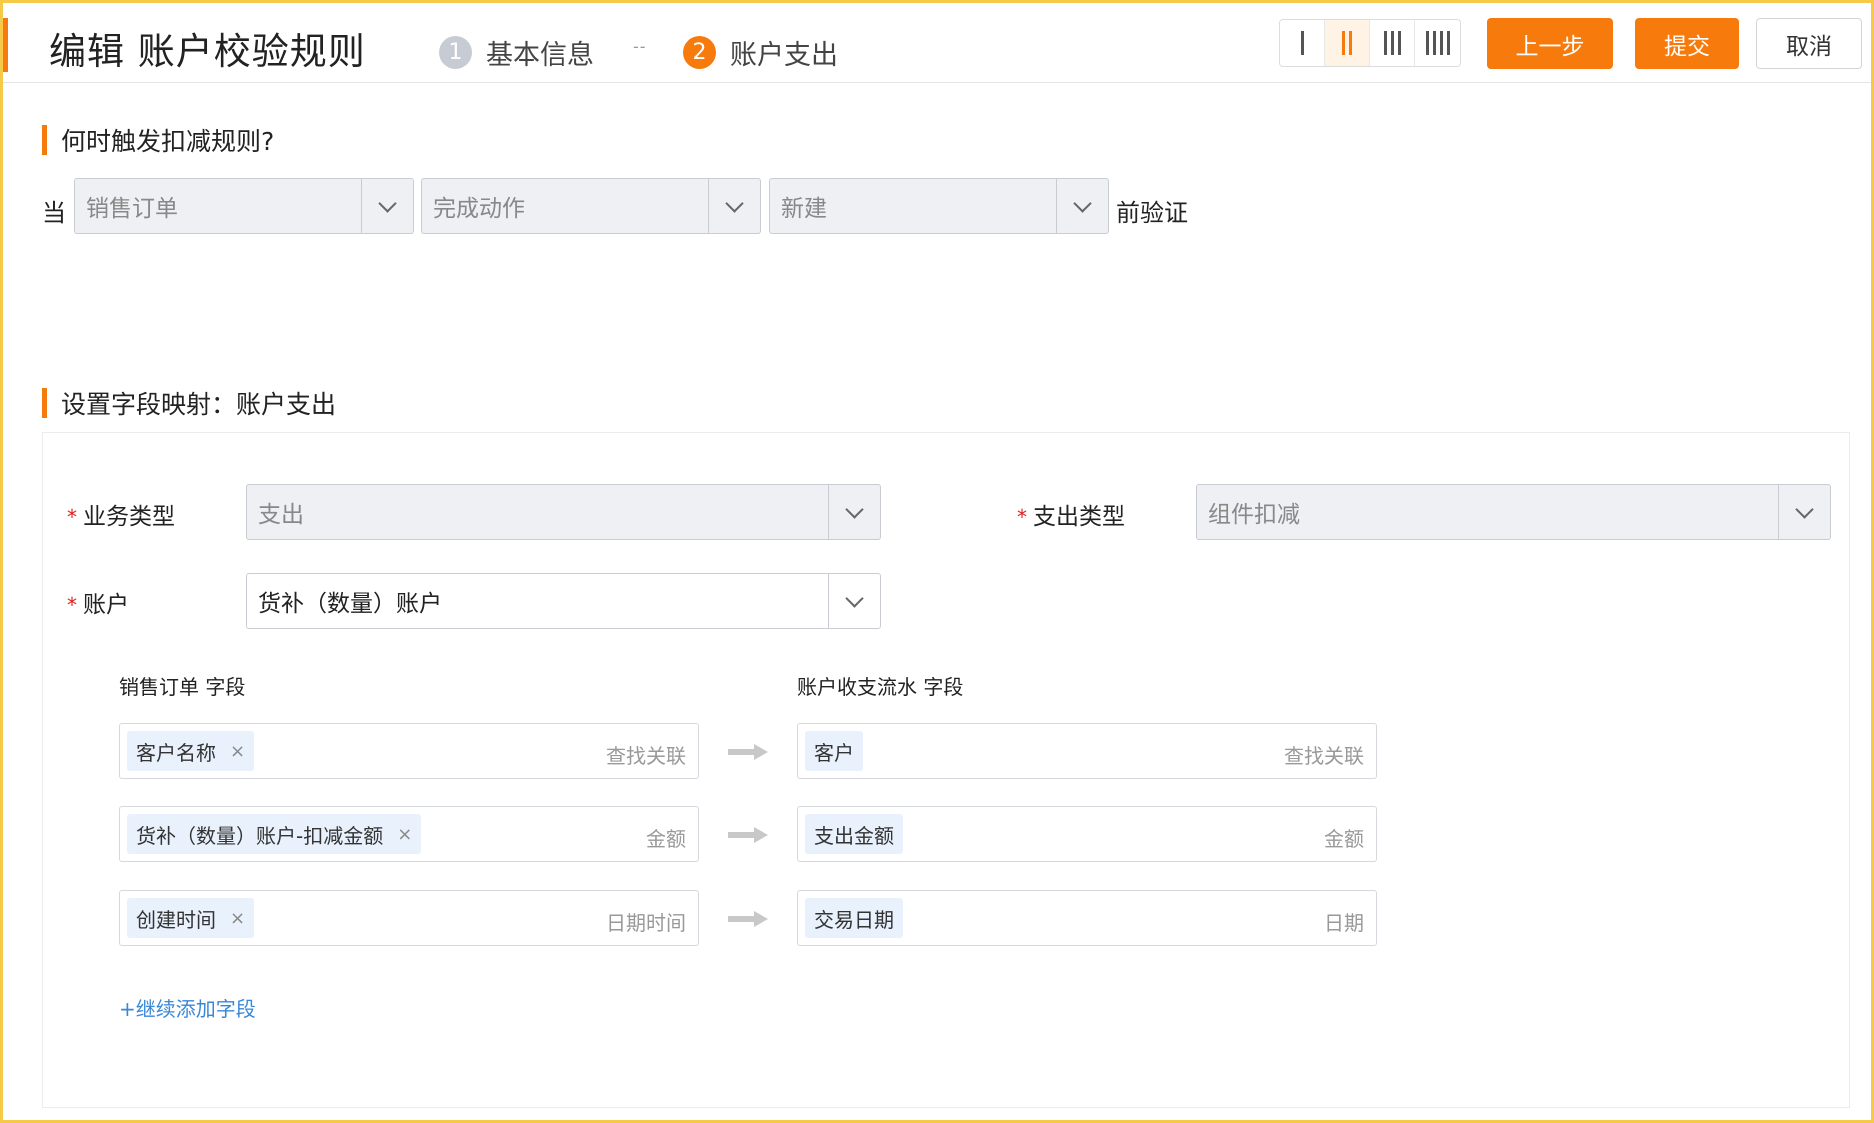  I want to click on one-column-icon, so click(1302, 43).